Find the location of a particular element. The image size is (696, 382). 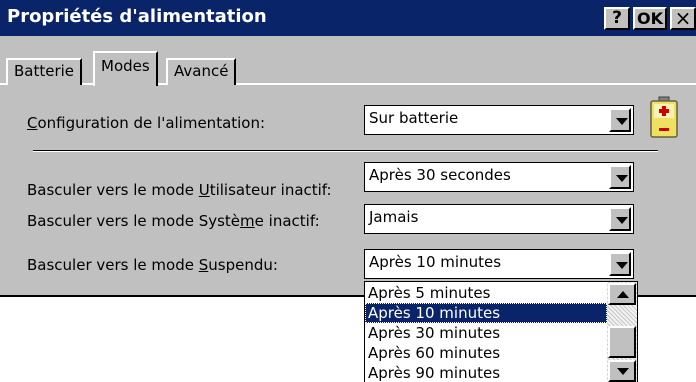

user-idle-dropdown-button is located at coordinates (620, 177).